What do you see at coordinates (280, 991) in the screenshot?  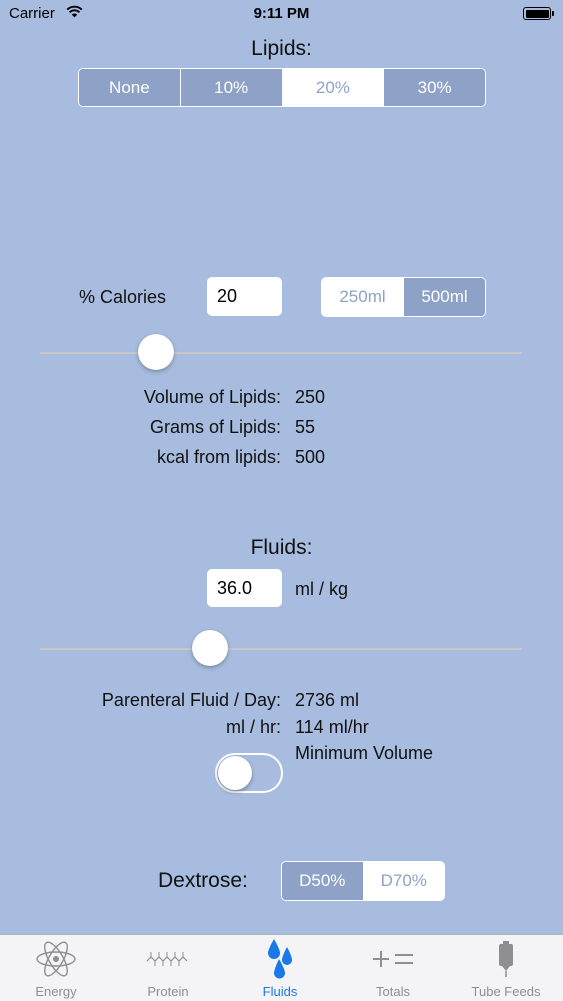 I see `tab-fluids-label: Fluids` at bounding box center [280, 991].